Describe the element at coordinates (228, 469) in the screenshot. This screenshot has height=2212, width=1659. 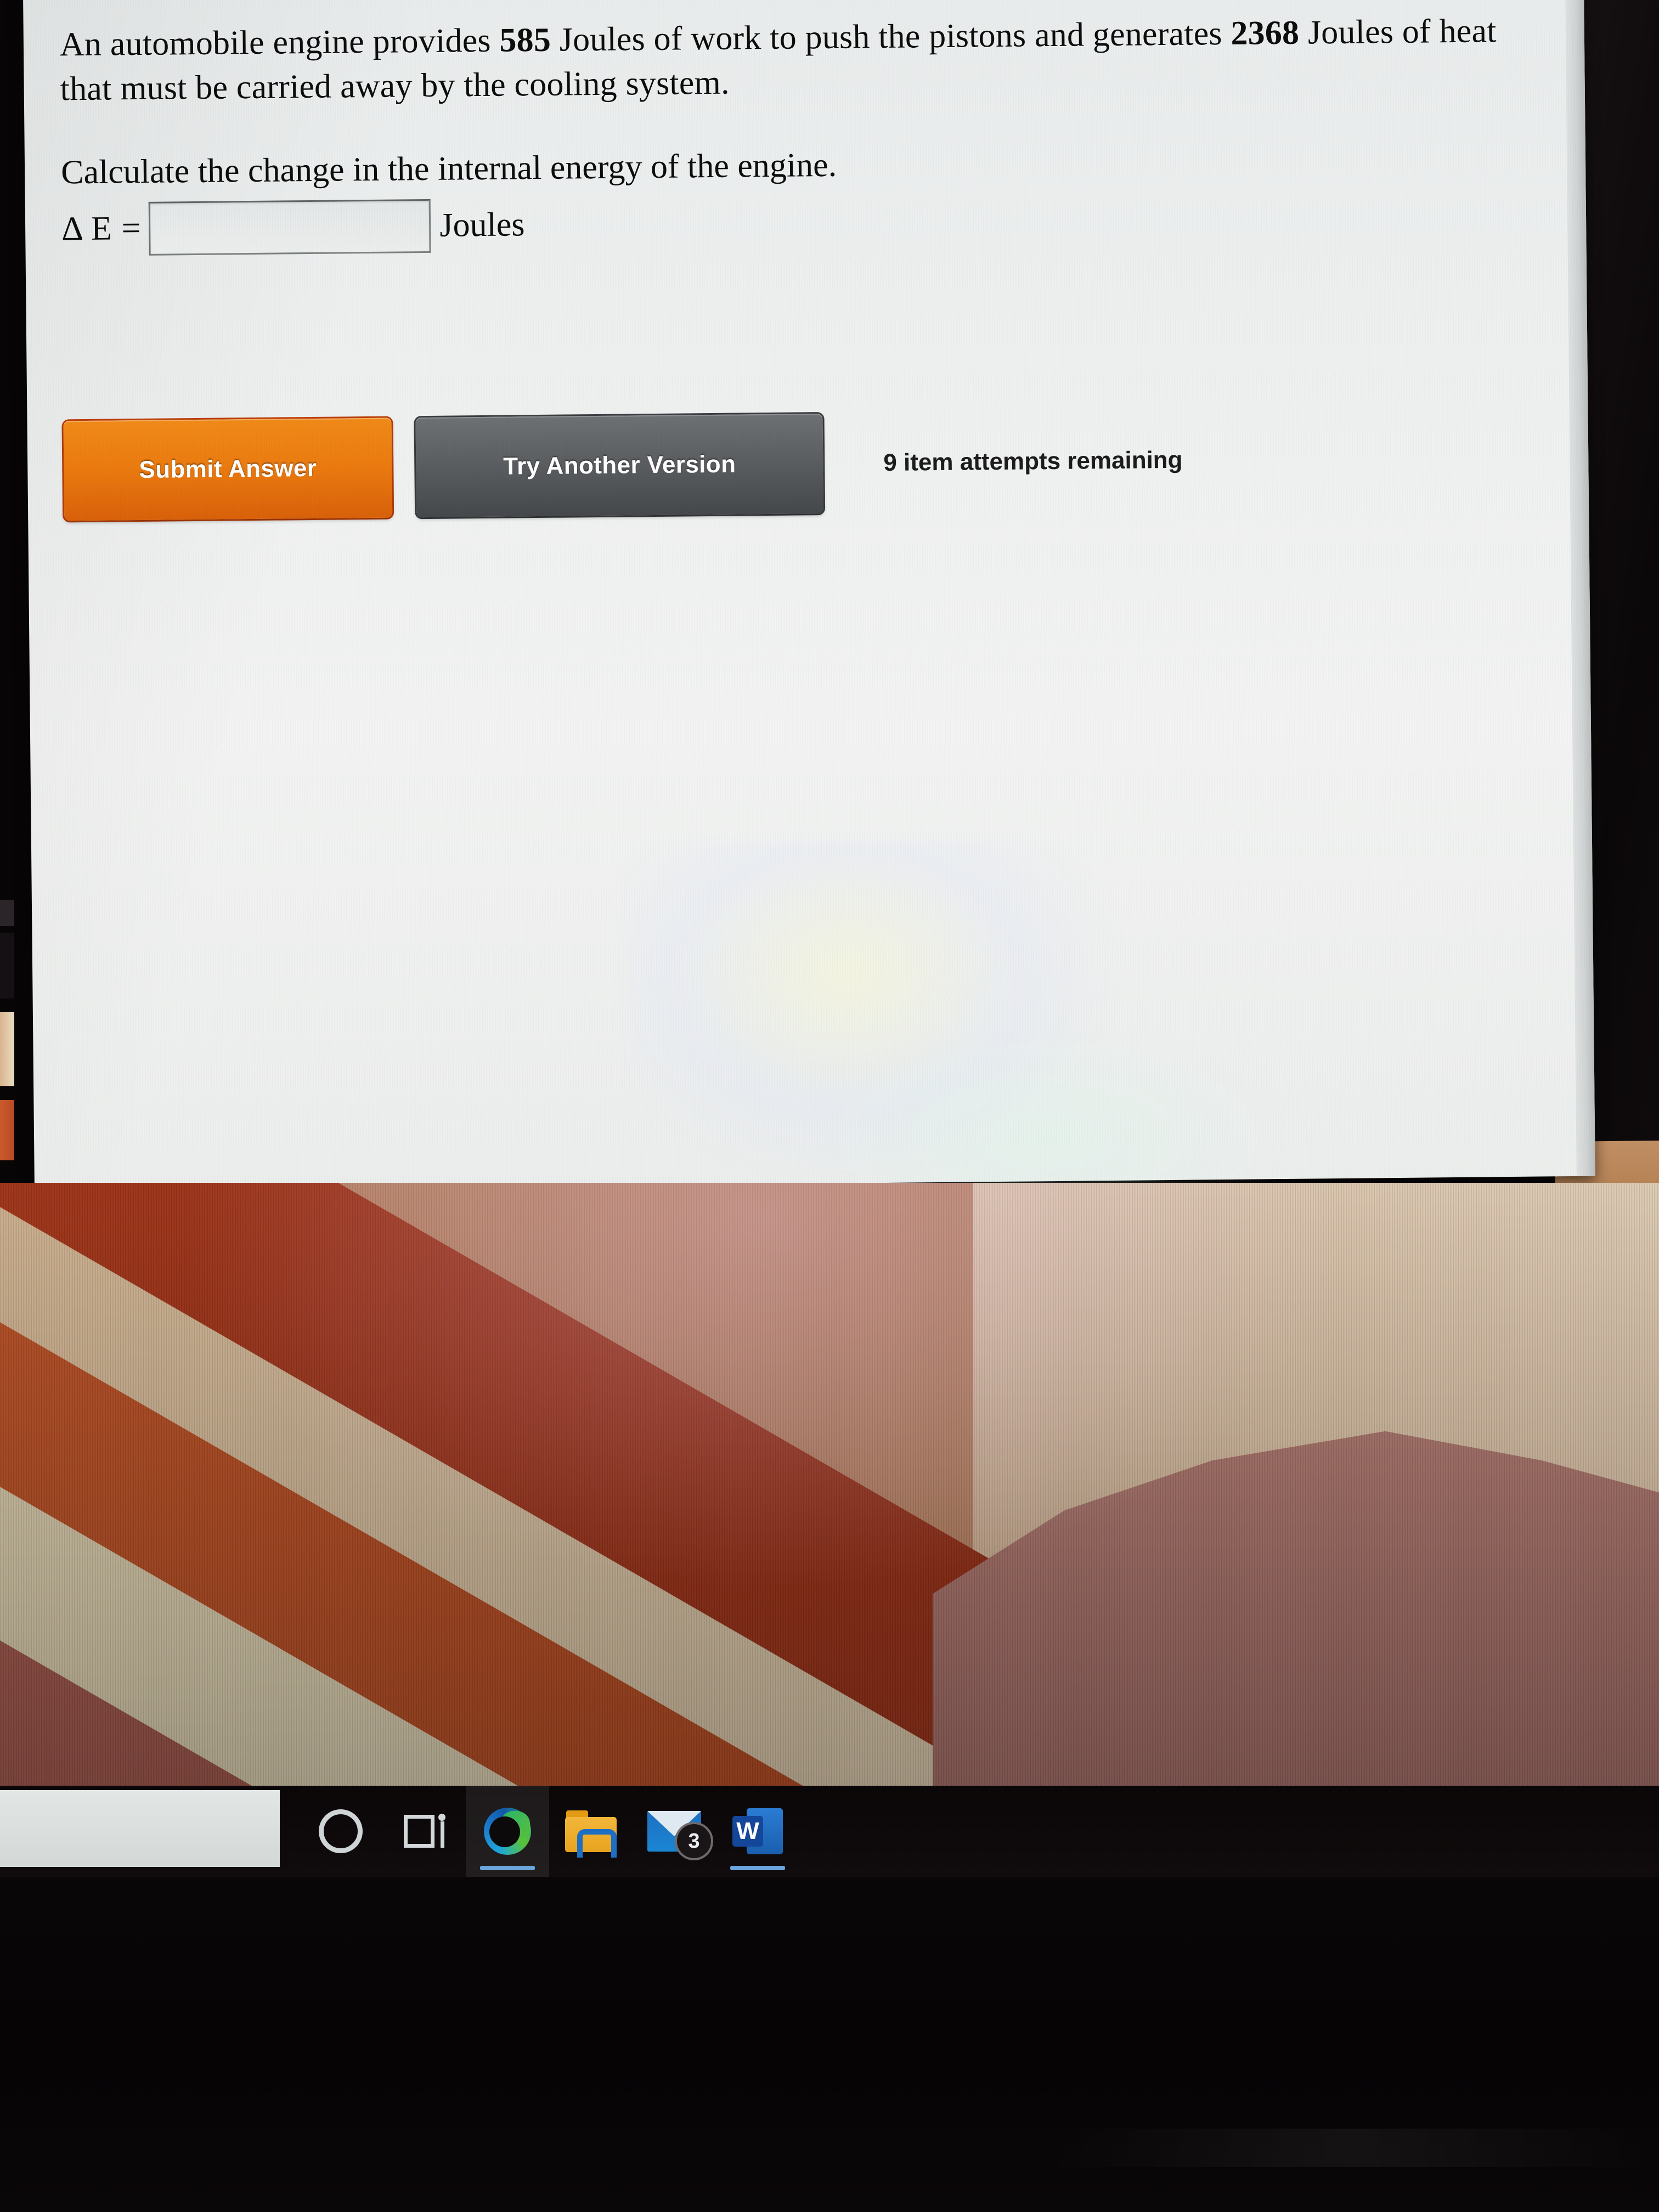
I see `submit-answer-button: Submit Answer` at that location.